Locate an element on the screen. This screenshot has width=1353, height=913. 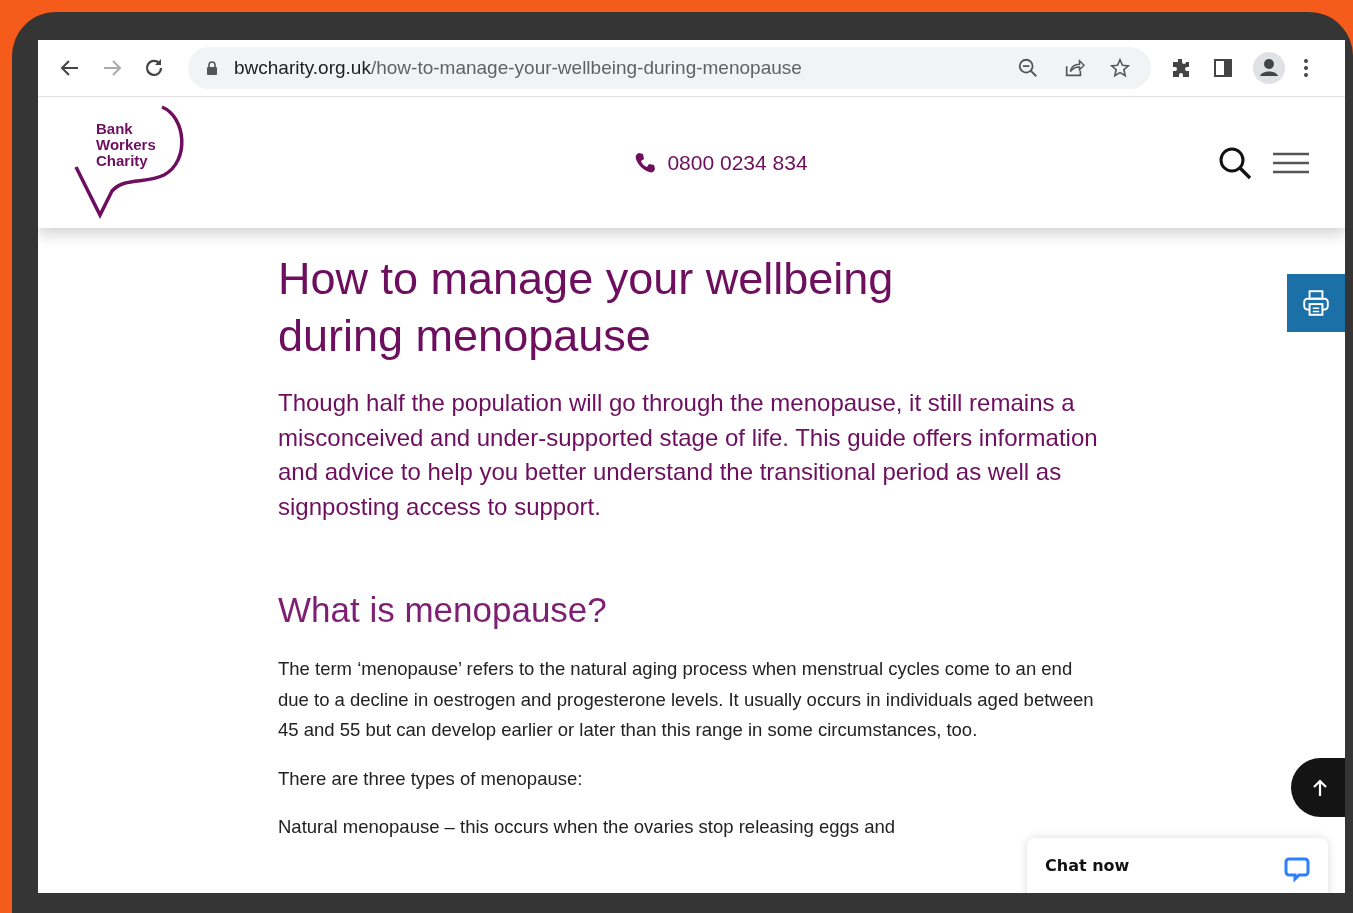
printer-icon is located at coordinates (1316, 303).